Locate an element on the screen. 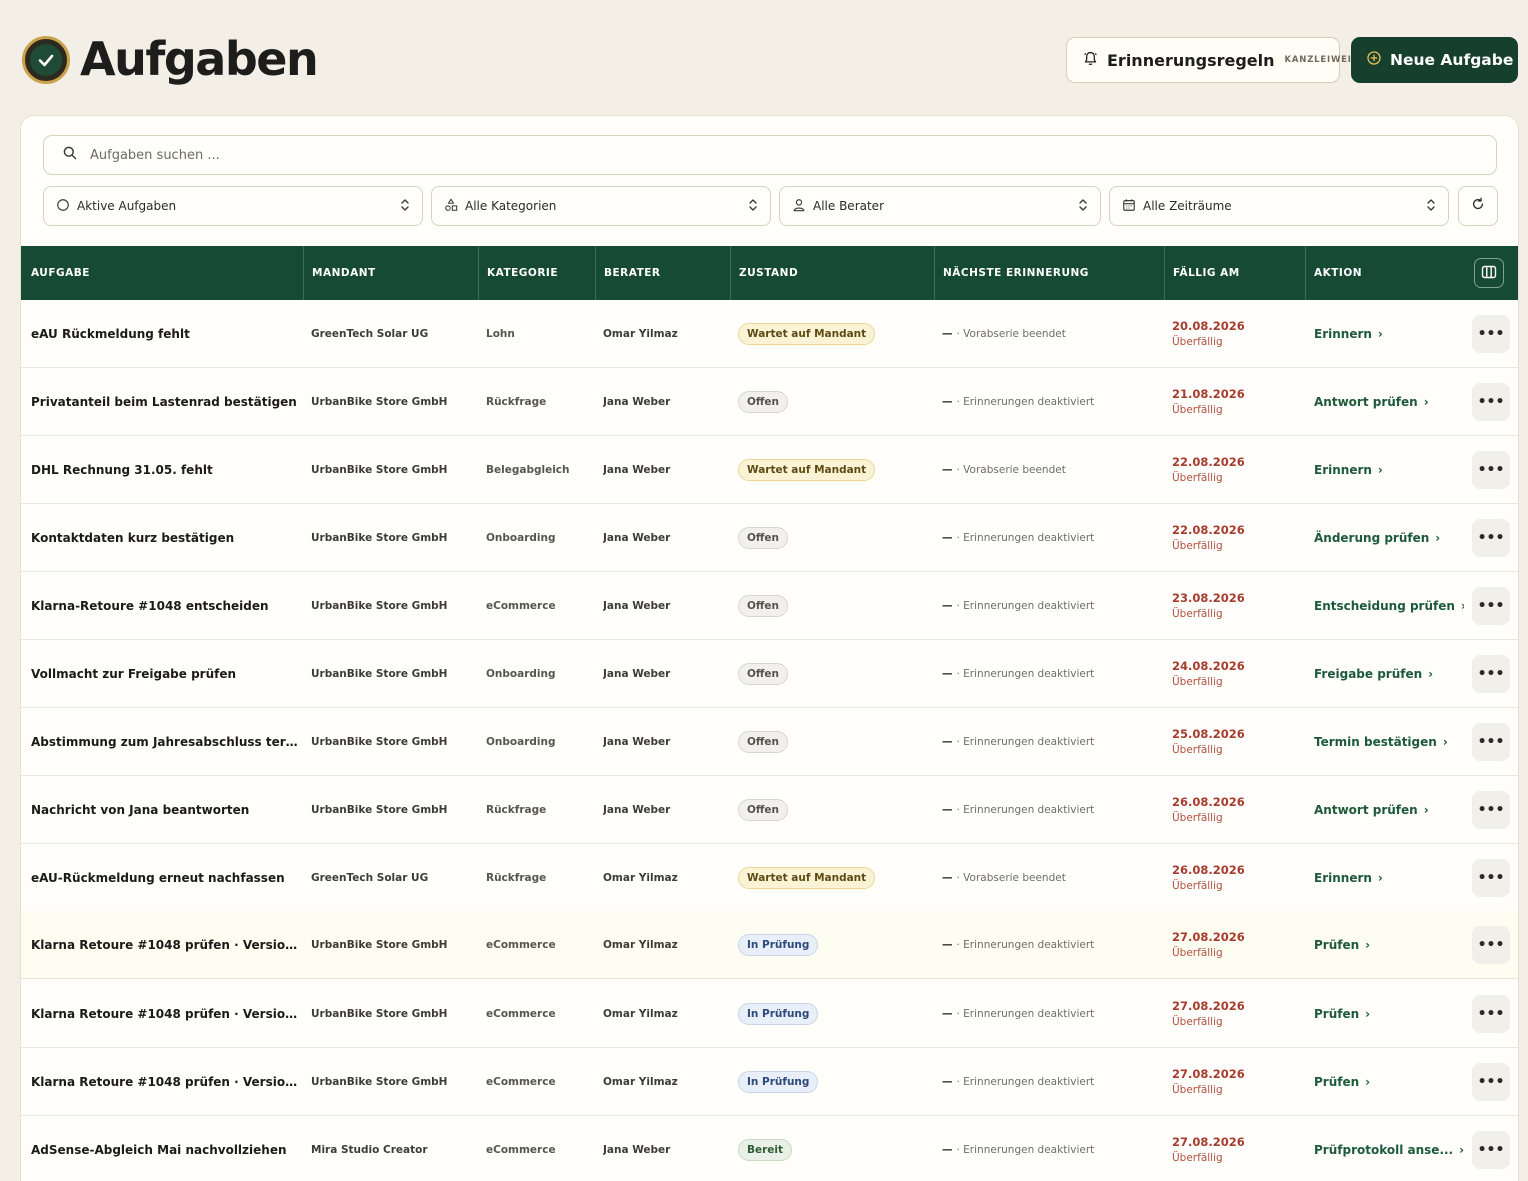  task-name: Nachricht von Jana beantworten is located at coordinates (167, 809).